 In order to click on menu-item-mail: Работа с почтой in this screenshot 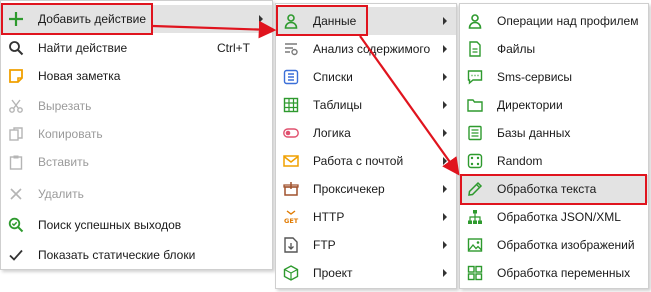, I will do `click(366, 161)`.